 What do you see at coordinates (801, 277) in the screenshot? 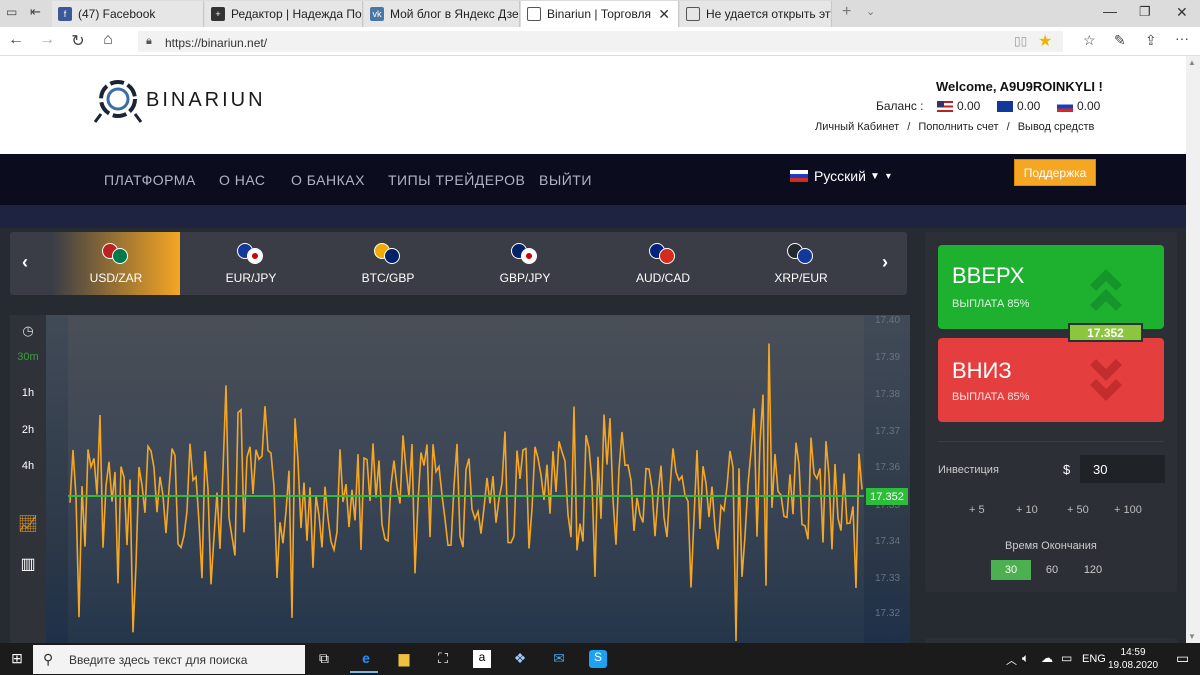
I see `asset-label: XRP/EUR` at bounding box center [801, 277].